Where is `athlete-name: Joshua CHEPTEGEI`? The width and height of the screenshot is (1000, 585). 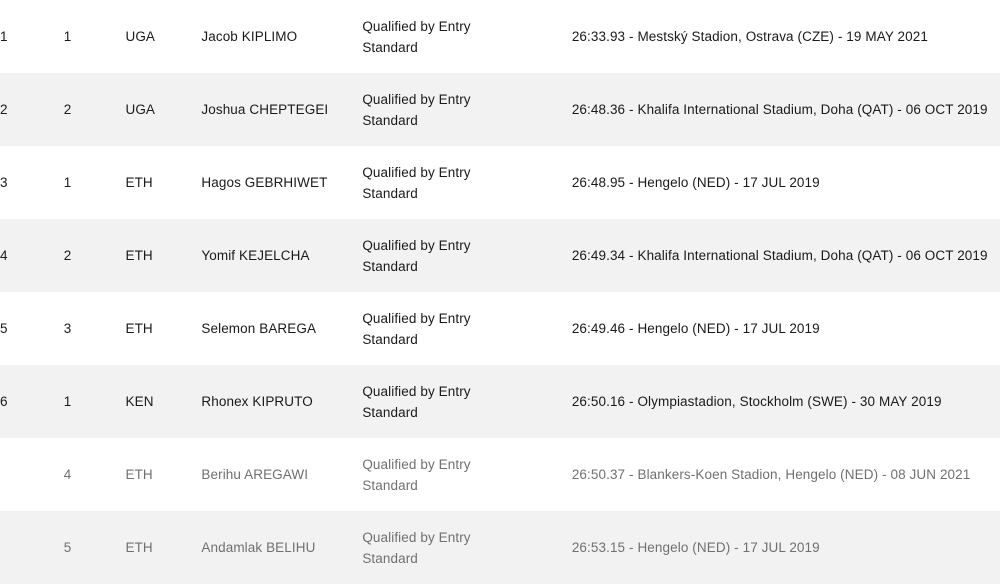 athlete-name: Joshua CHEPTEGEI is located at coordinates (265, 109).